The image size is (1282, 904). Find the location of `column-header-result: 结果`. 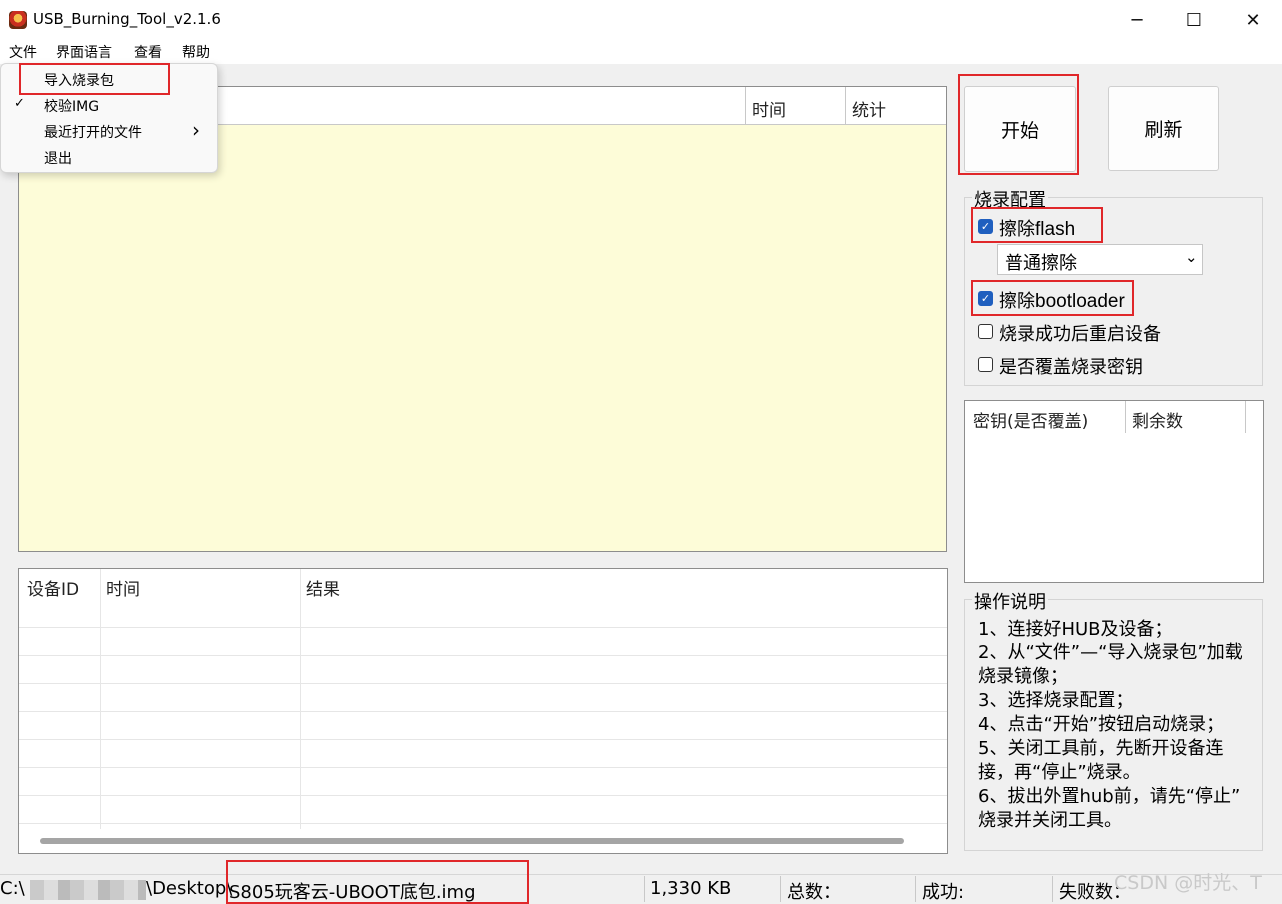

column-header-result: 结果 is located at coordinates (323, 587).